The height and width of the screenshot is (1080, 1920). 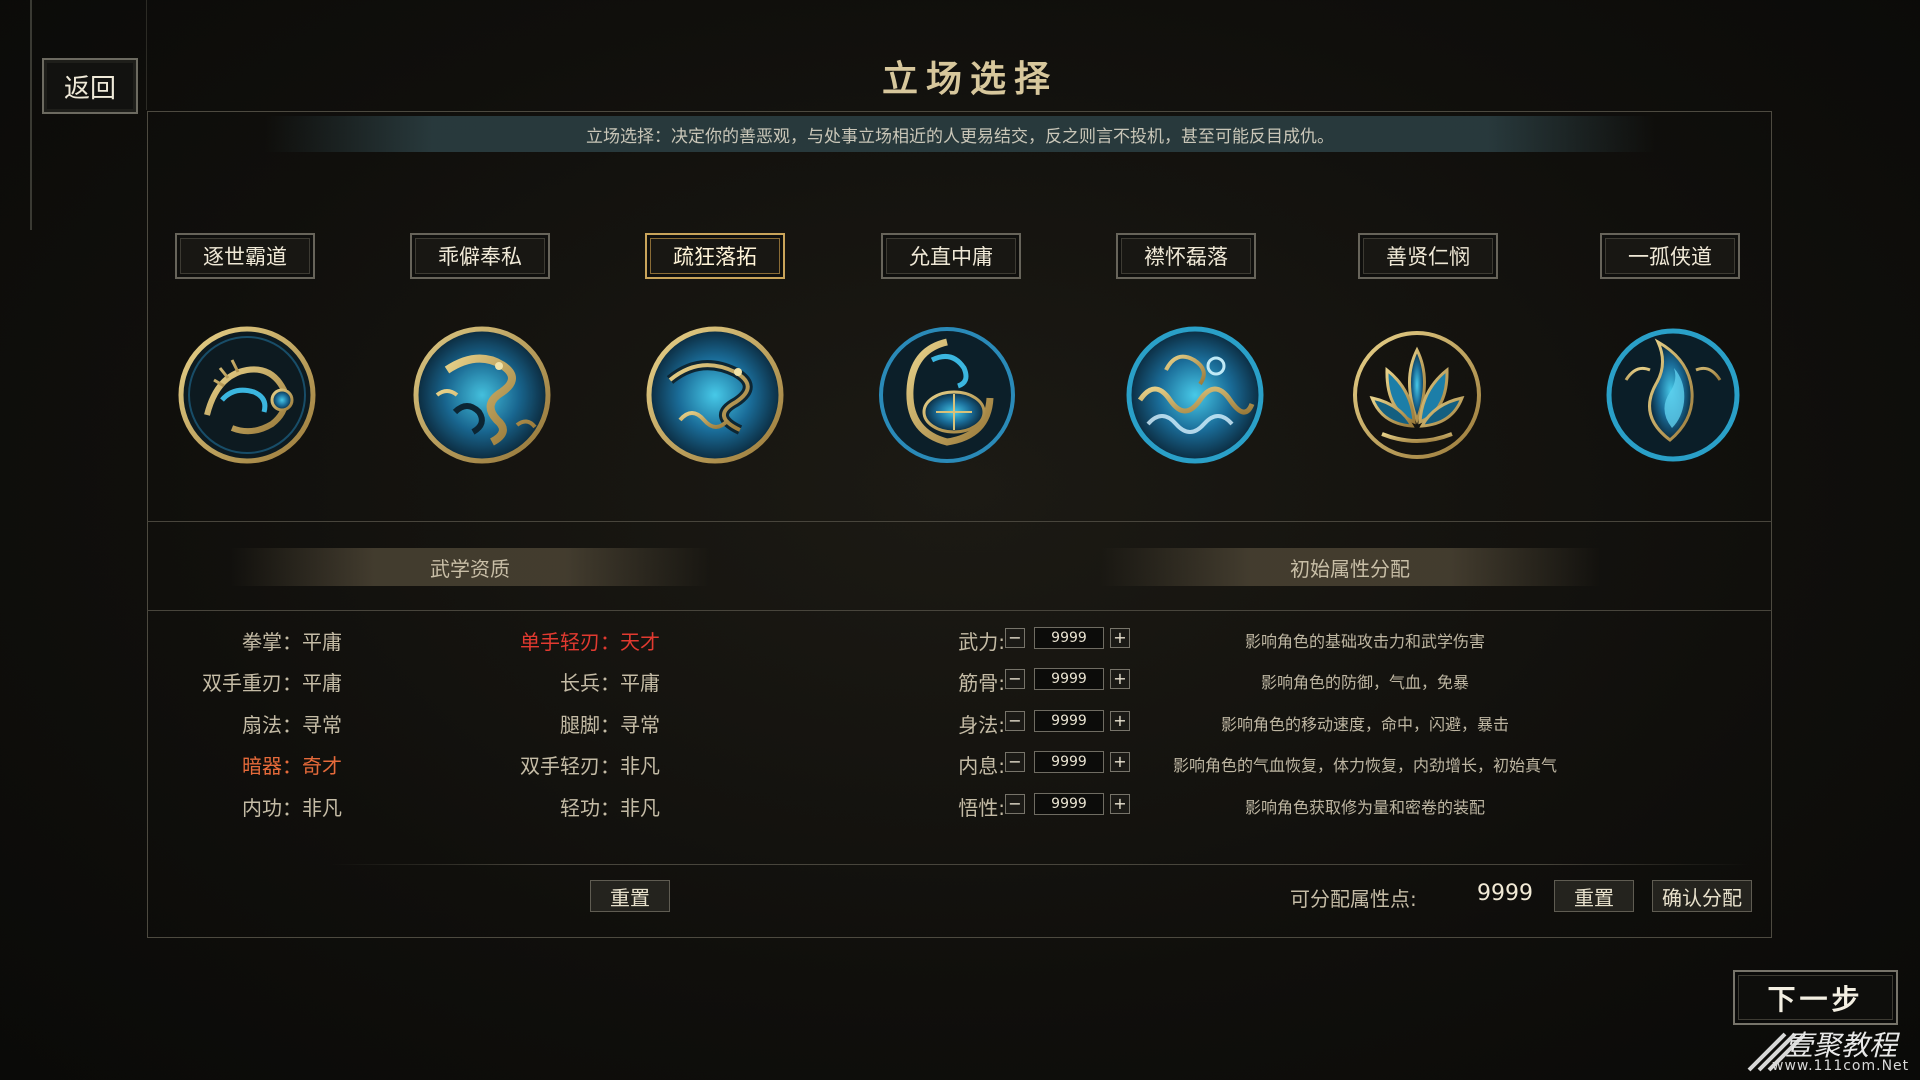 I want to click on attr-desc: 影响角色的基础攻击力和武学伤害, so click(x=1364, y=641).